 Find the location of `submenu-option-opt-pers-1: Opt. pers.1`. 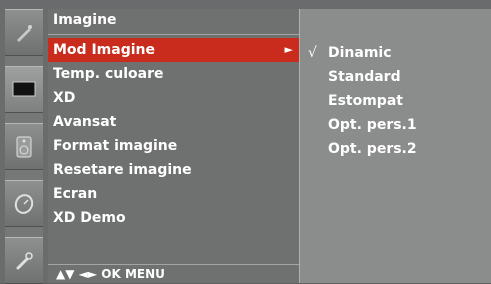

submenu-option-opt-pers-1: Opt. pers.1 is located at coordinates (372, 125).